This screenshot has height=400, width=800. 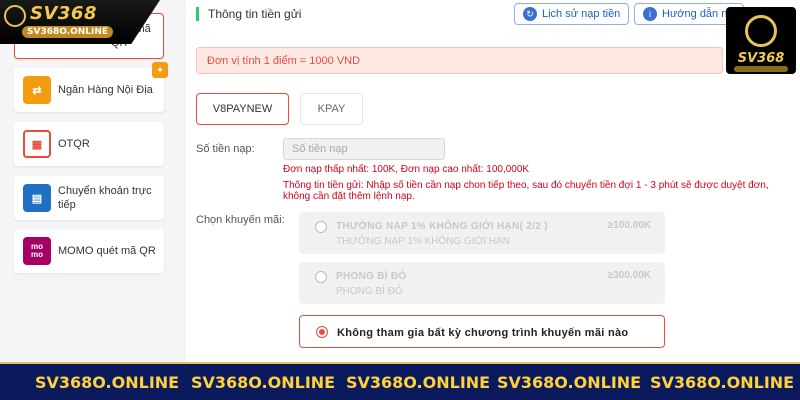 I want to click on payment-method-direct-transfer: ▤ Chuyển khoản trực tiếp, so click(x=89, y=198).